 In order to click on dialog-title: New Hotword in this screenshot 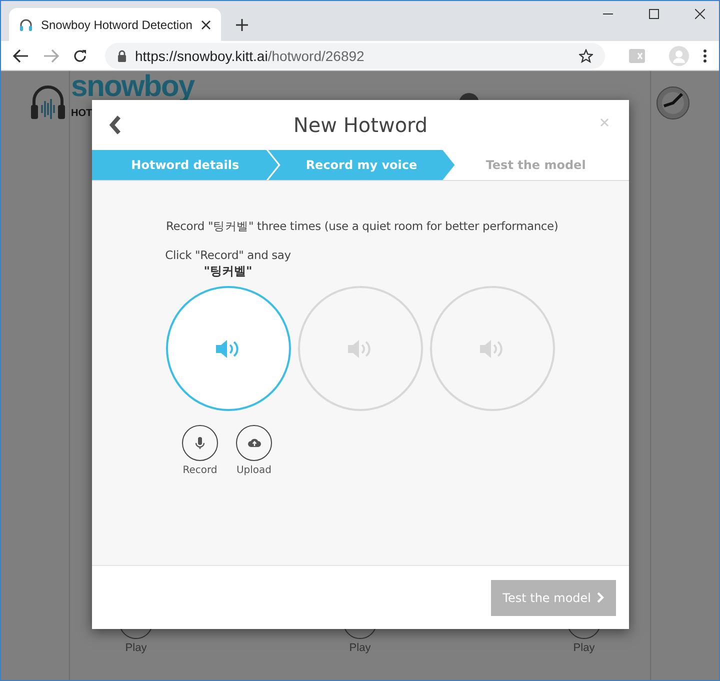, I will do `click(360, 125)`.